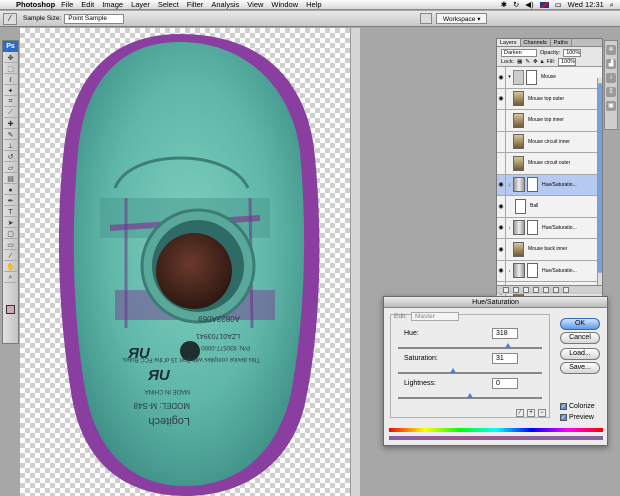  What do you see at coordinates (10, 124) in the screenshot?
I see `heal-icon: ✚` at bounding box center [10, 124].